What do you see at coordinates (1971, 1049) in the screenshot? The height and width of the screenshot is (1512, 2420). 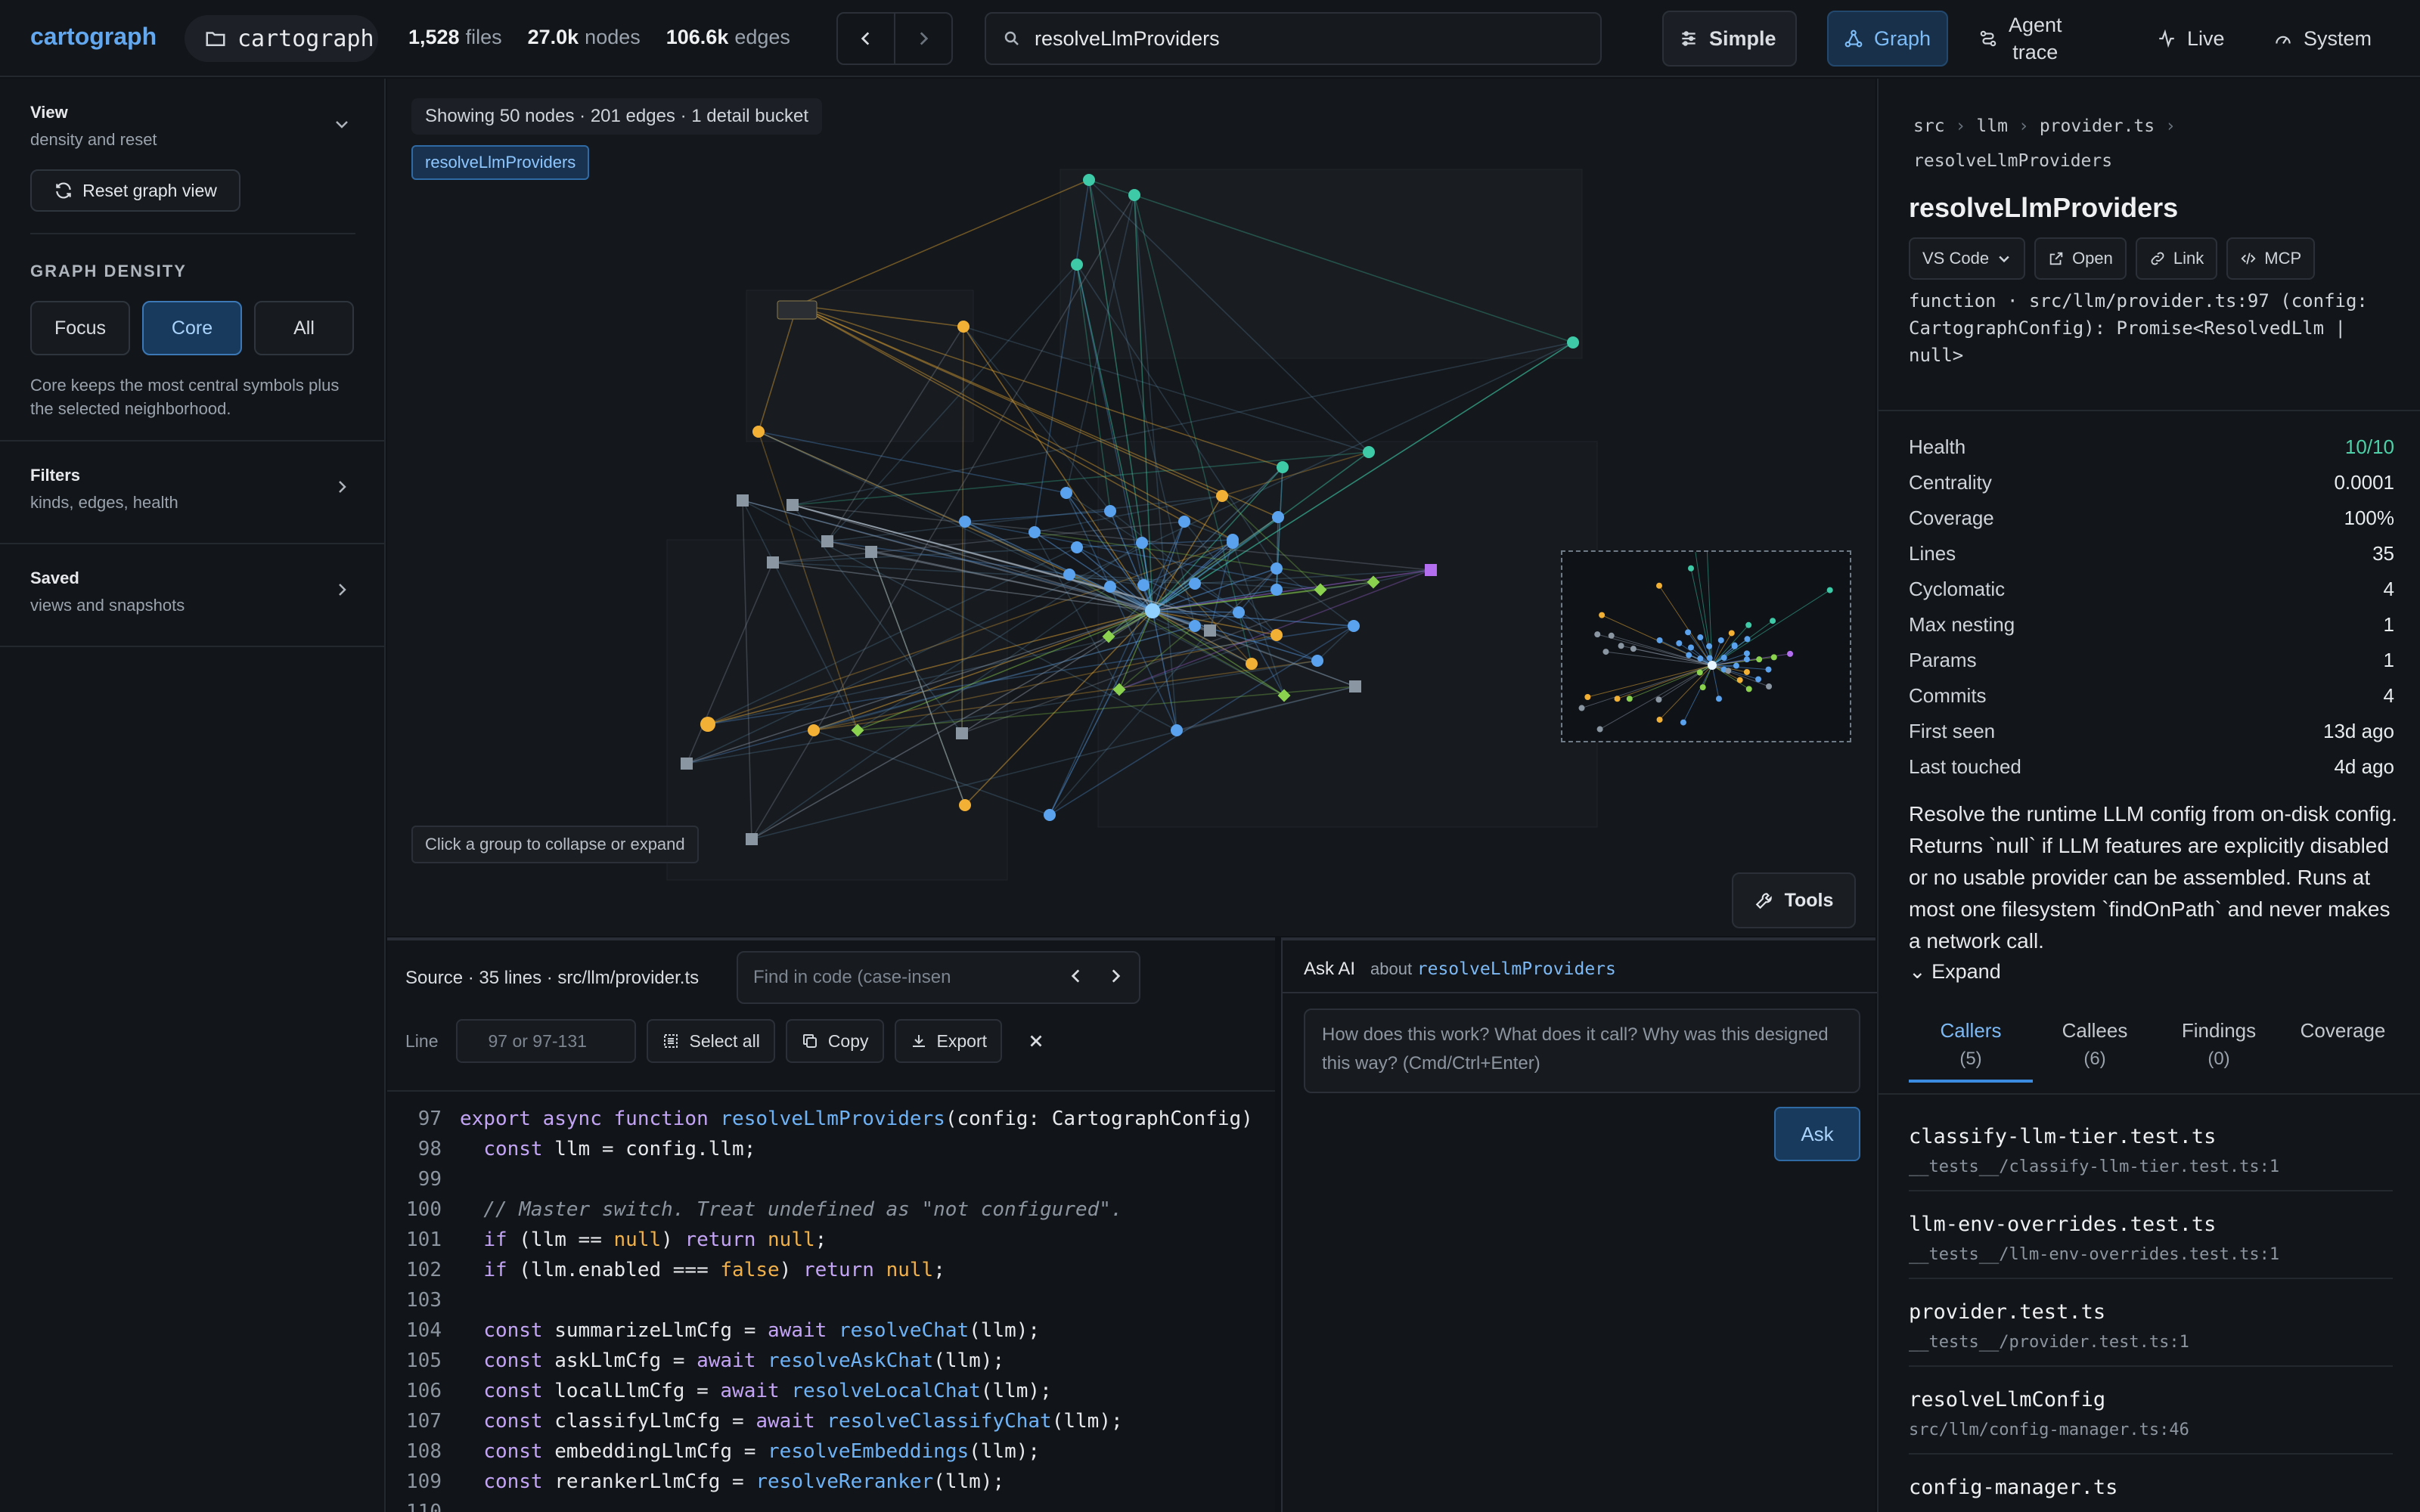 I see `tab-callers: Callers (5)` at bounding box center [1971, 1049].